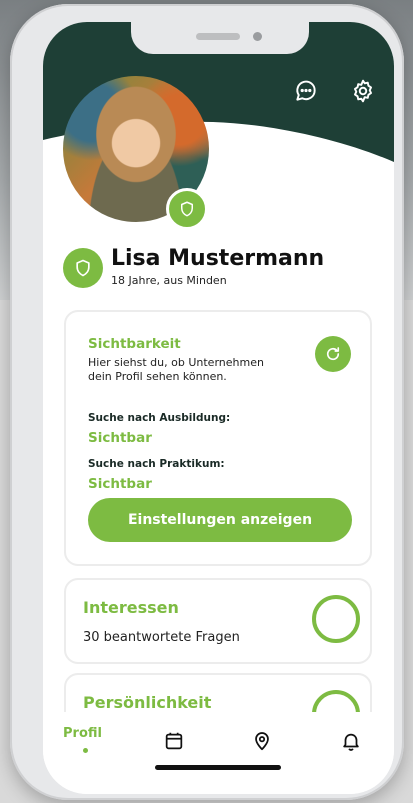 This screenshot has width=413, height=803. I want to click on interests-card: Interessen 30 beantwortete Fragen, so click(218, 621).